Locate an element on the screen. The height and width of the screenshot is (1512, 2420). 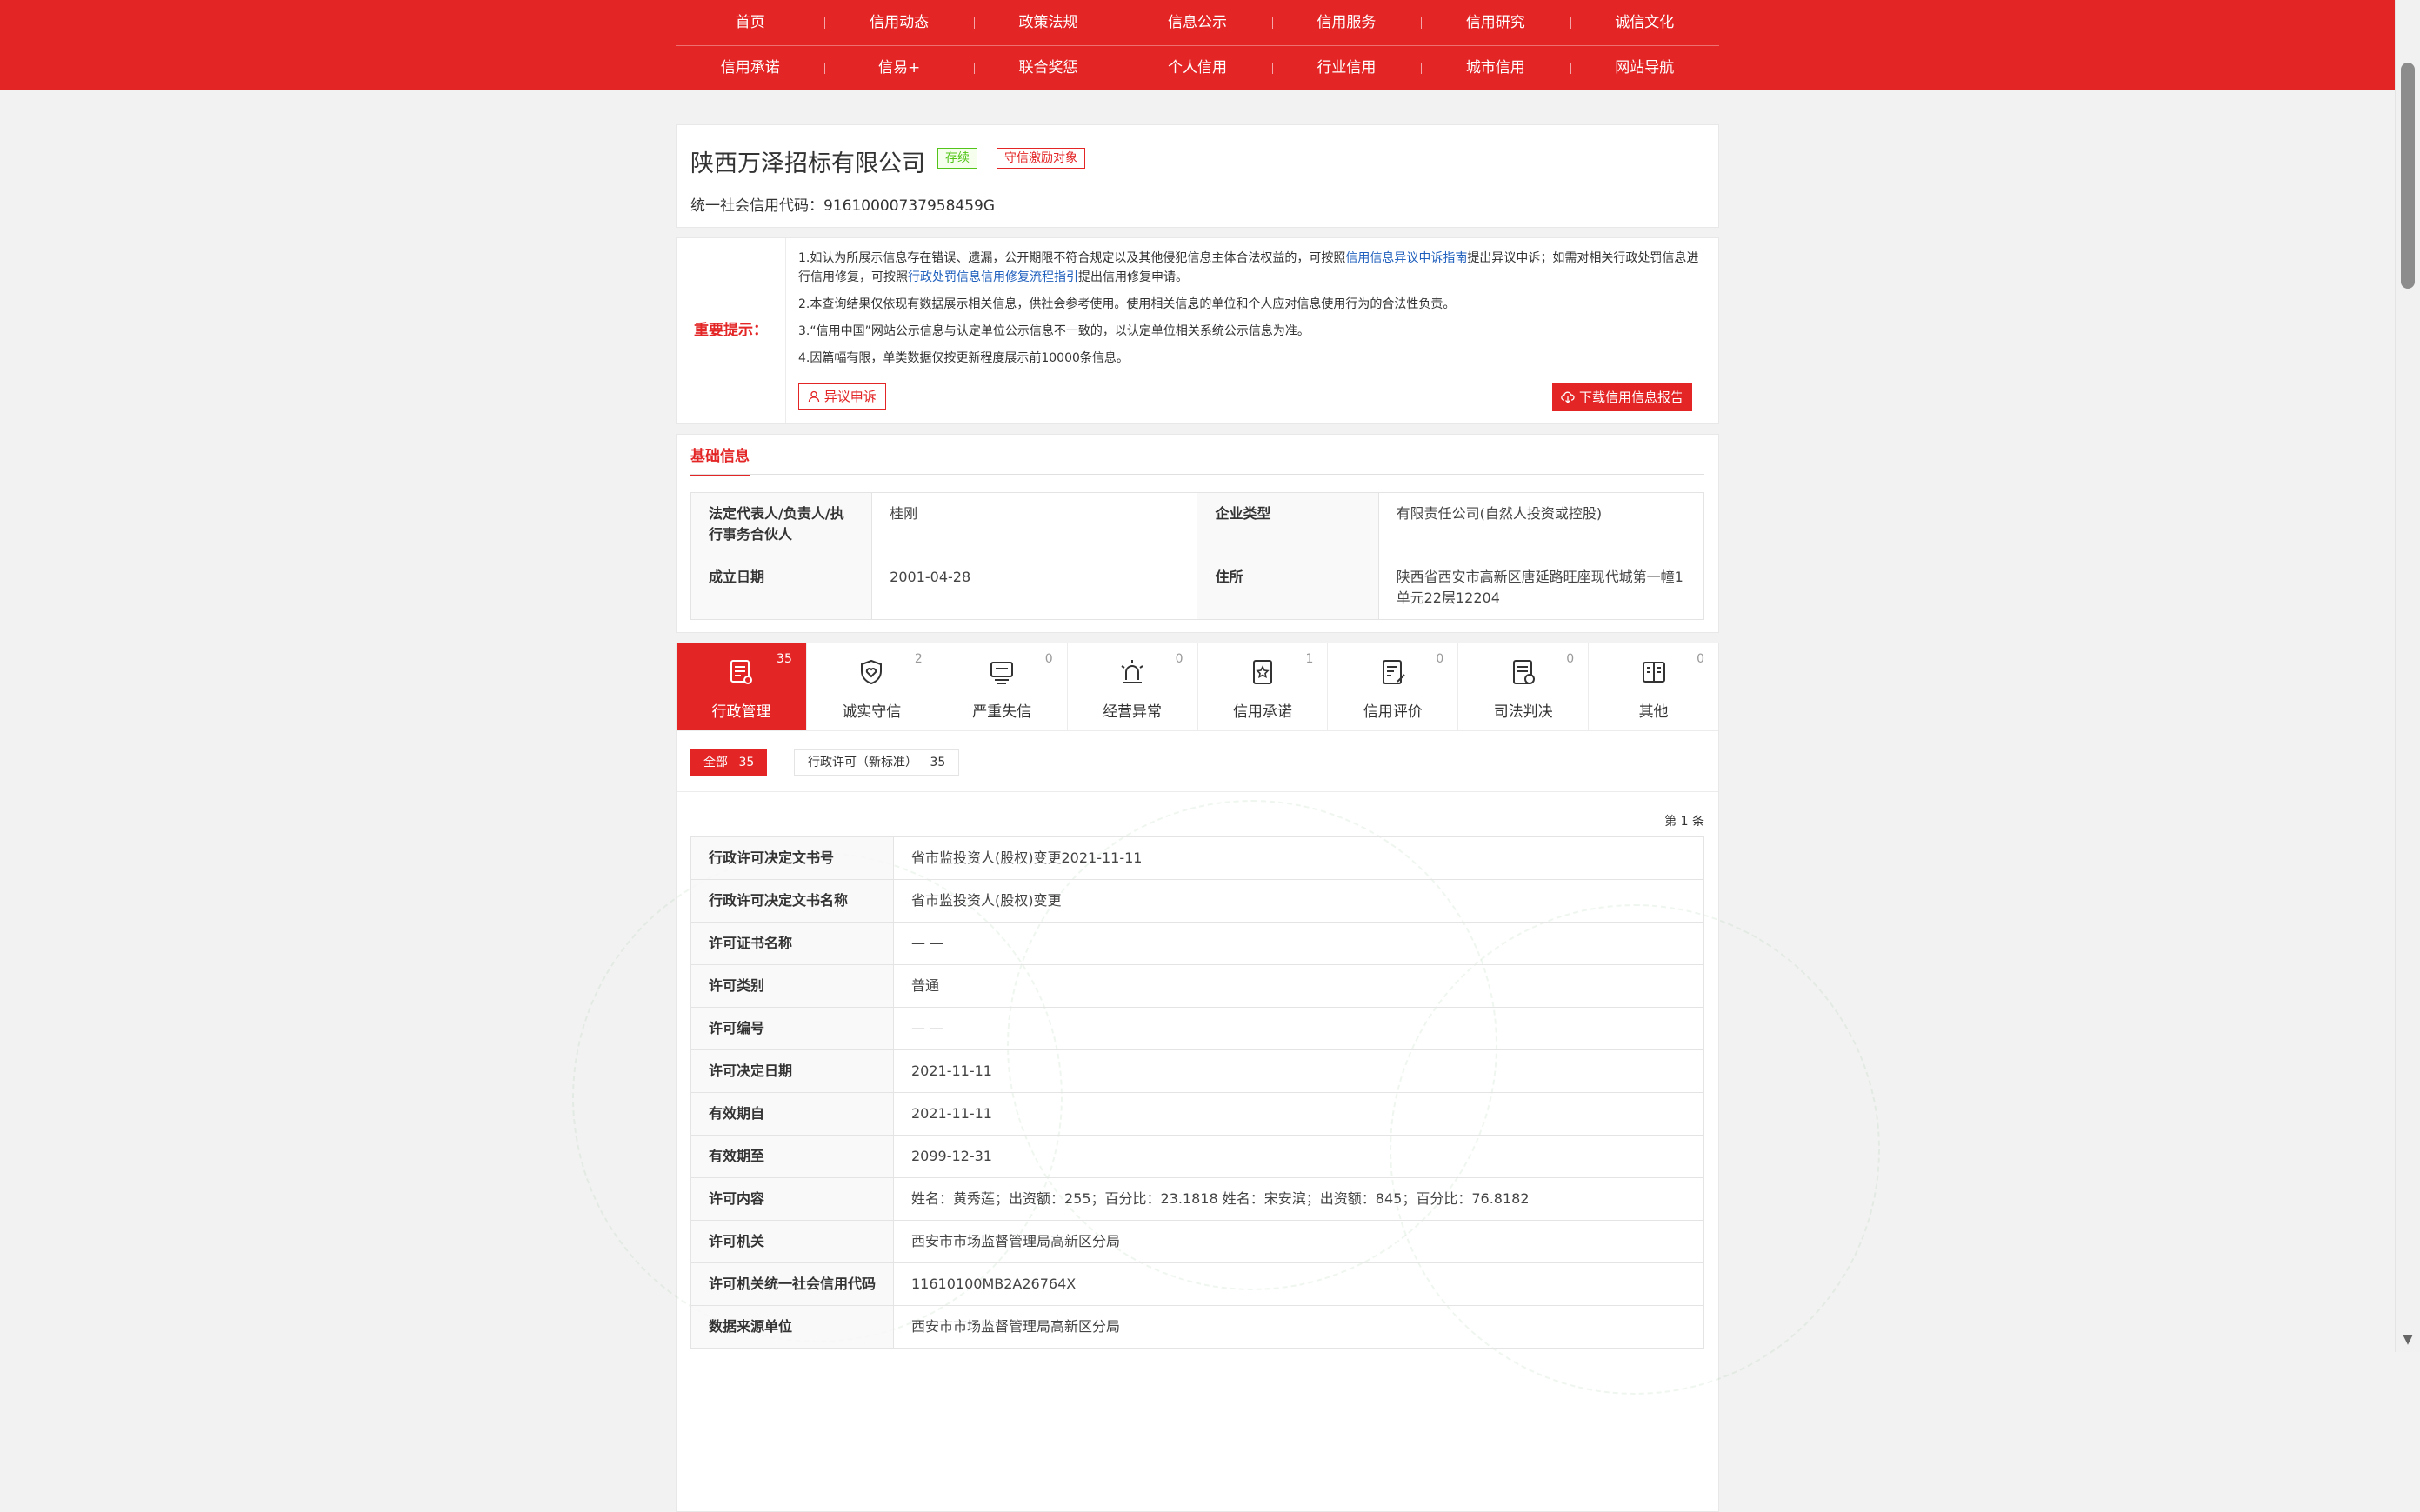
nav-item-home: 首页 is located at coordinates (750, 22).